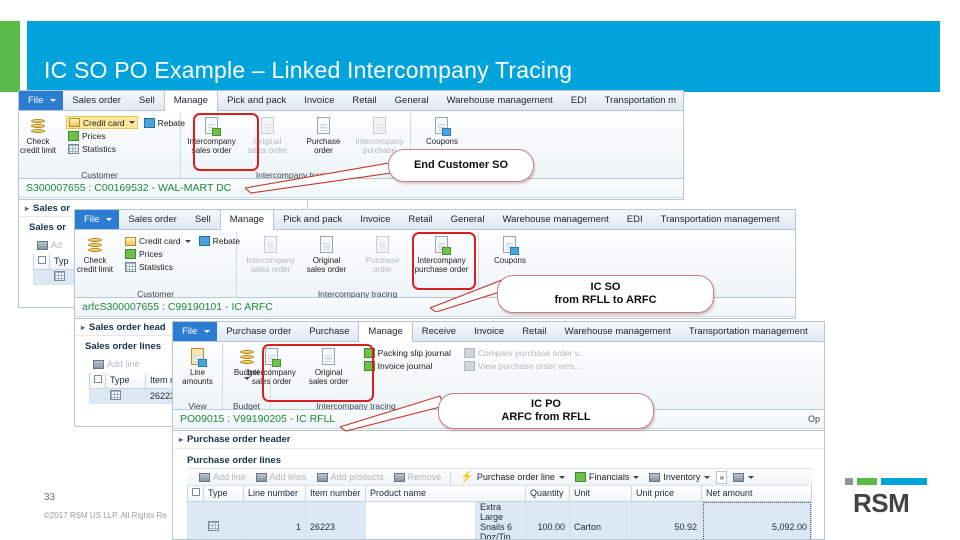 Image resolution: width=960 pixels, height=540 pixels. Describe the element at coordinates (198, 366) in the screenshot. I see `line-amounts-button: Line amounts` at that location.